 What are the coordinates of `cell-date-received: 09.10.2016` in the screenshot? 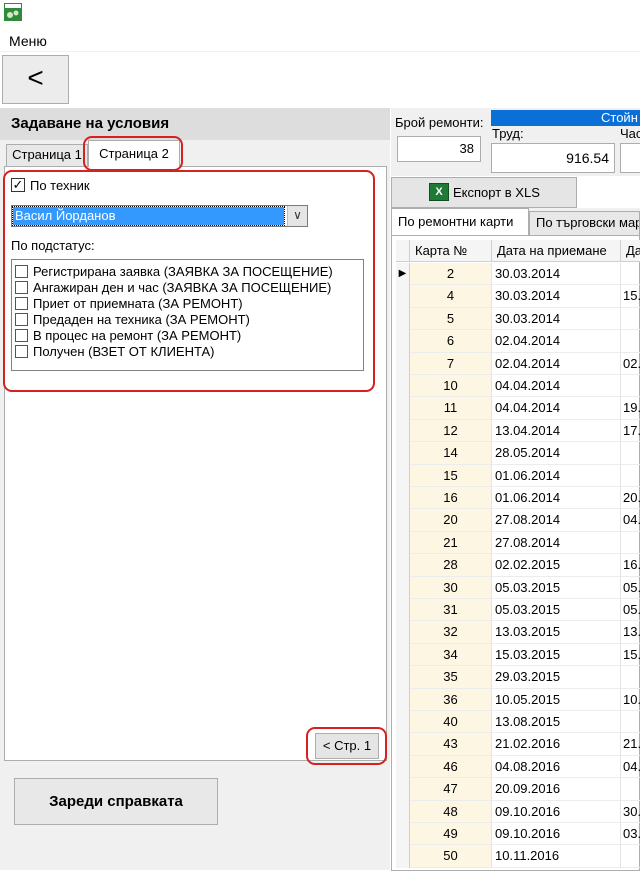 It's located at (556, 834).